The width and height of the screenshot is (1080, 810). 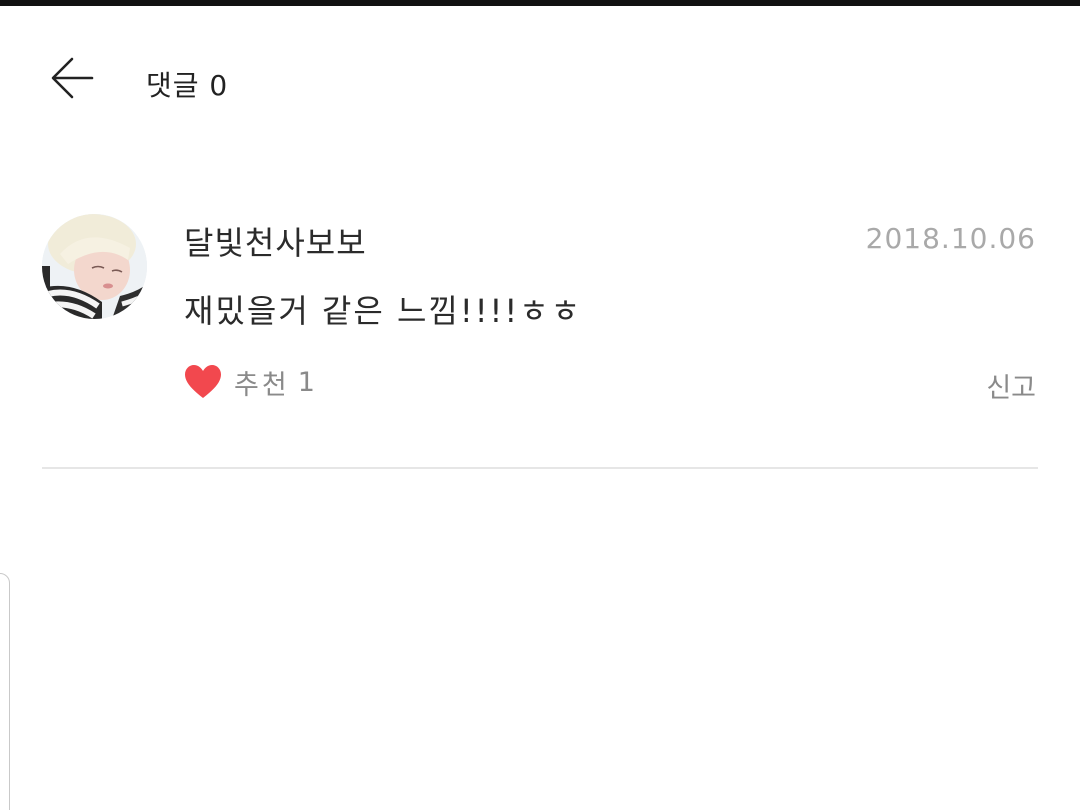 I want to click on arrow-left-icon, so click(x=72, y=78).